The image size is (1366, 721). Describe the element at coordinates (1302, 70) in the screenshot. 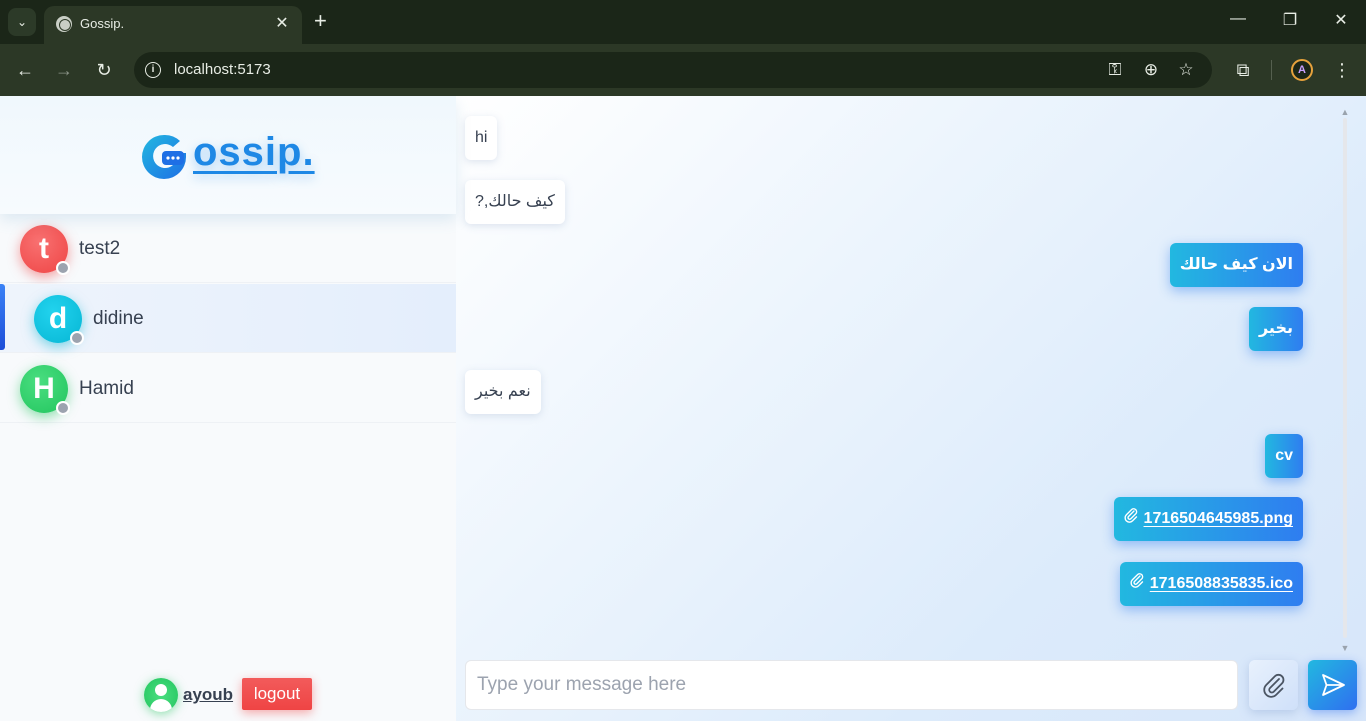

I see `profile-avatar-icon: A` at that location.